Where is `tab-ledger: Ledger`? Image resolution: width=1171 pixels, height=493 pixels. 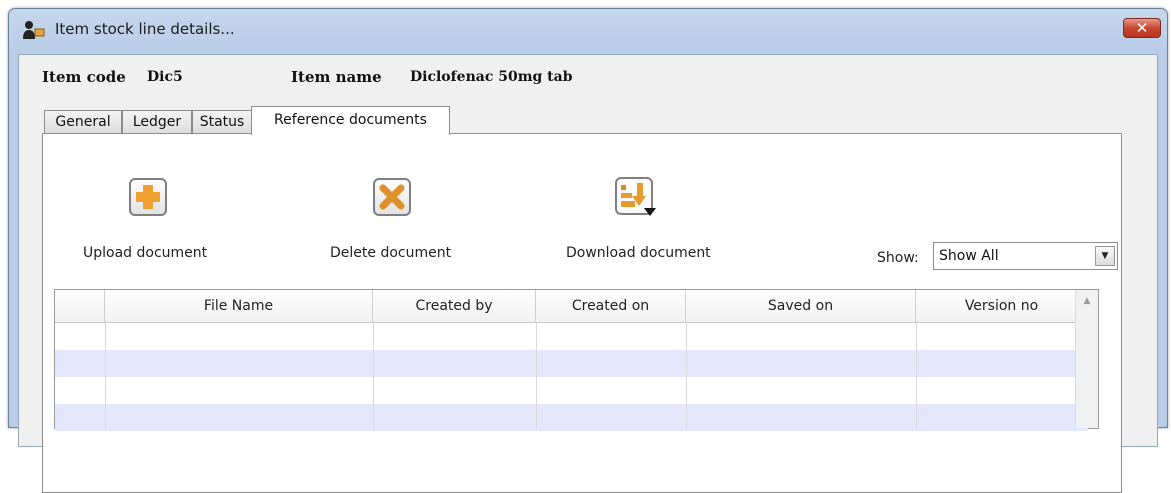
tab-ledger: Ledger is located at coordinates (157, 121).